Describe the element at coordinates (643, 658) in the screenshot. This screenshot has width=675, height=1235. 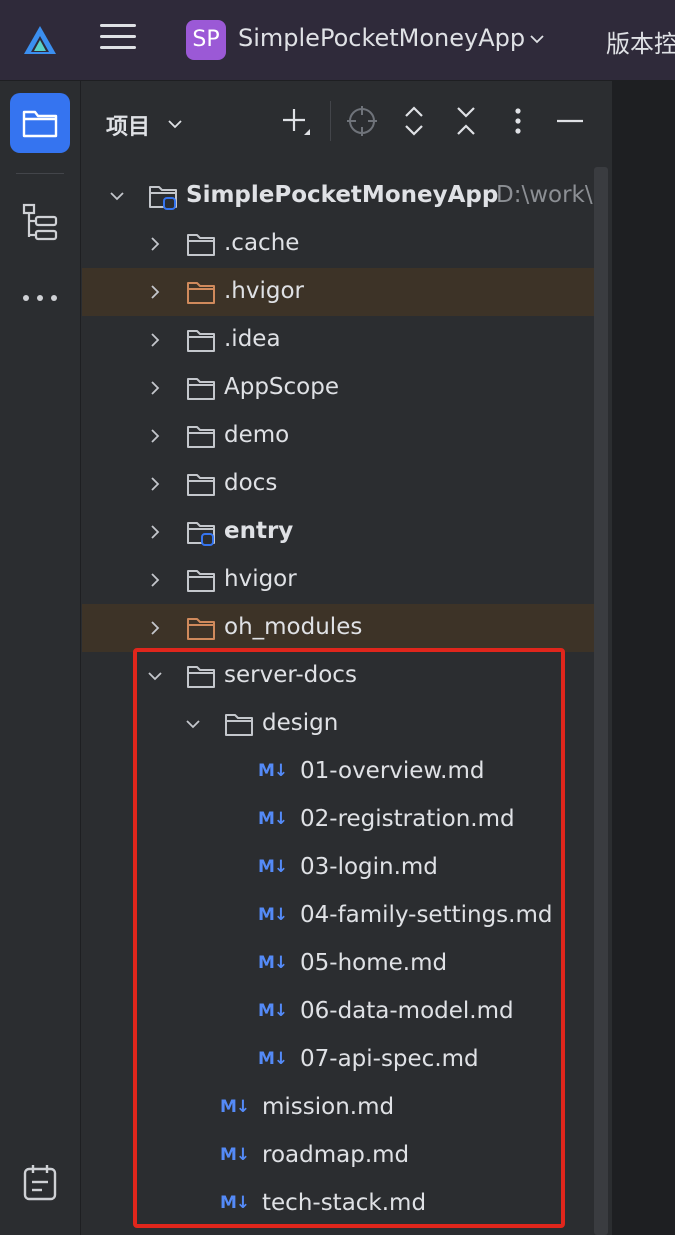
I see `editor-area` at that location.